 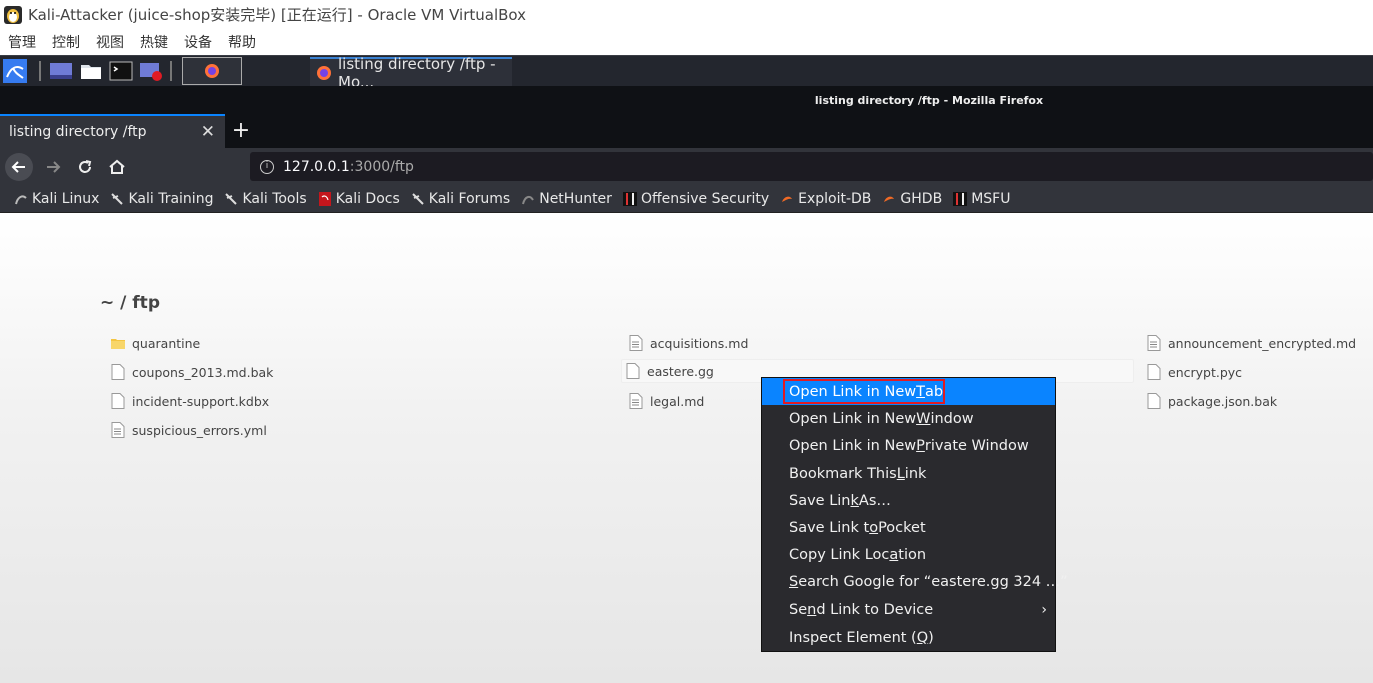 What do you see at coordinates (208, 132) in the screenshot?
I see `close-tab-icon: ✕` at bounding box center [208, 132].